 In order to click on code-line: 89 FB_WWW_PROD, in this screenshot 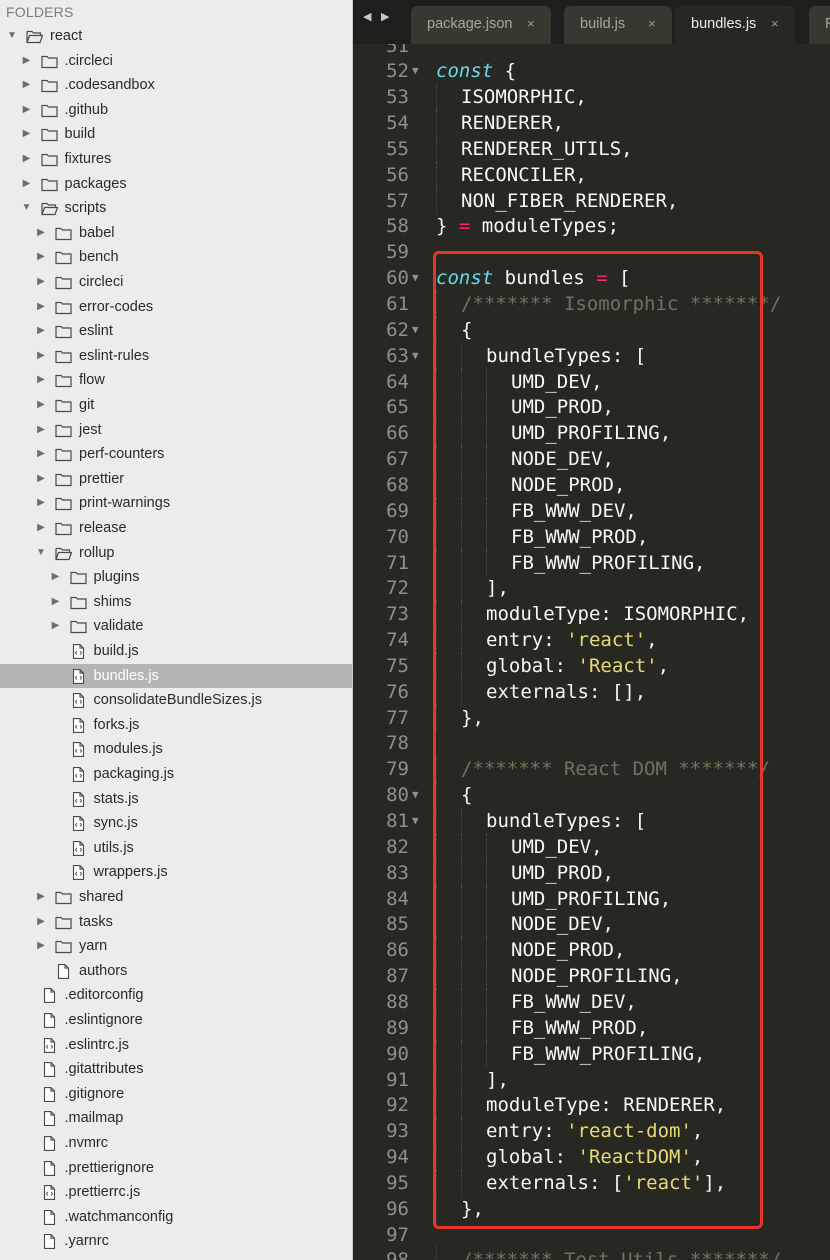, I will do `click(591, 1027)`.